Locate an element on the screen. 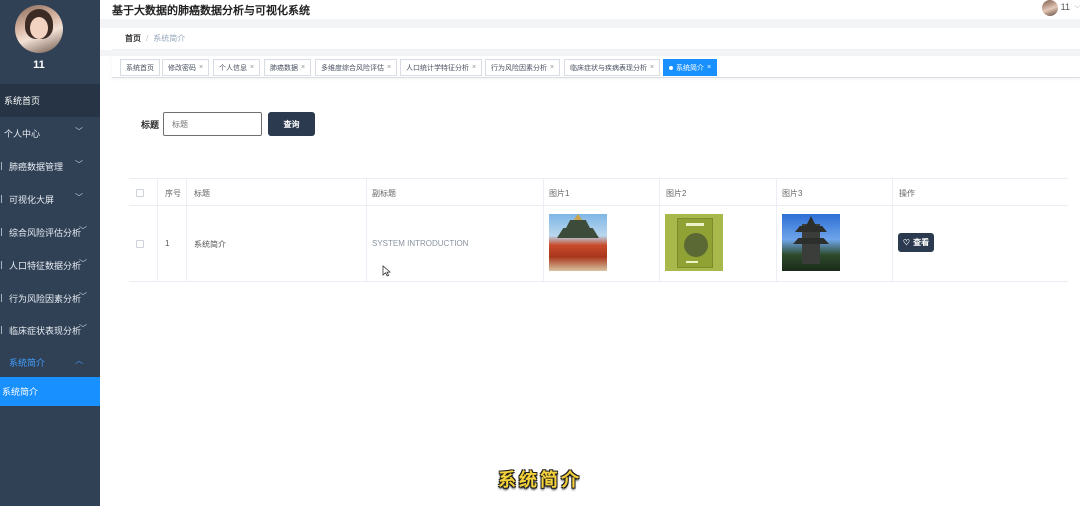 The height and width of the screenshot is (506, 1080). sidebar-username: 11 is located at coordinates (39, 65).